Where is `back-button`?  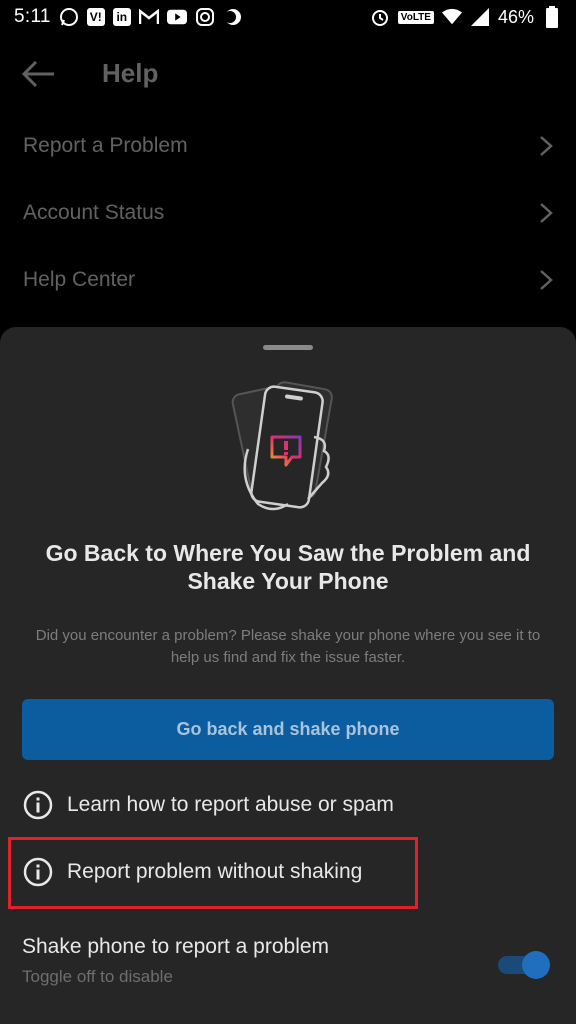 back-button is located at coordinates (38, 74).